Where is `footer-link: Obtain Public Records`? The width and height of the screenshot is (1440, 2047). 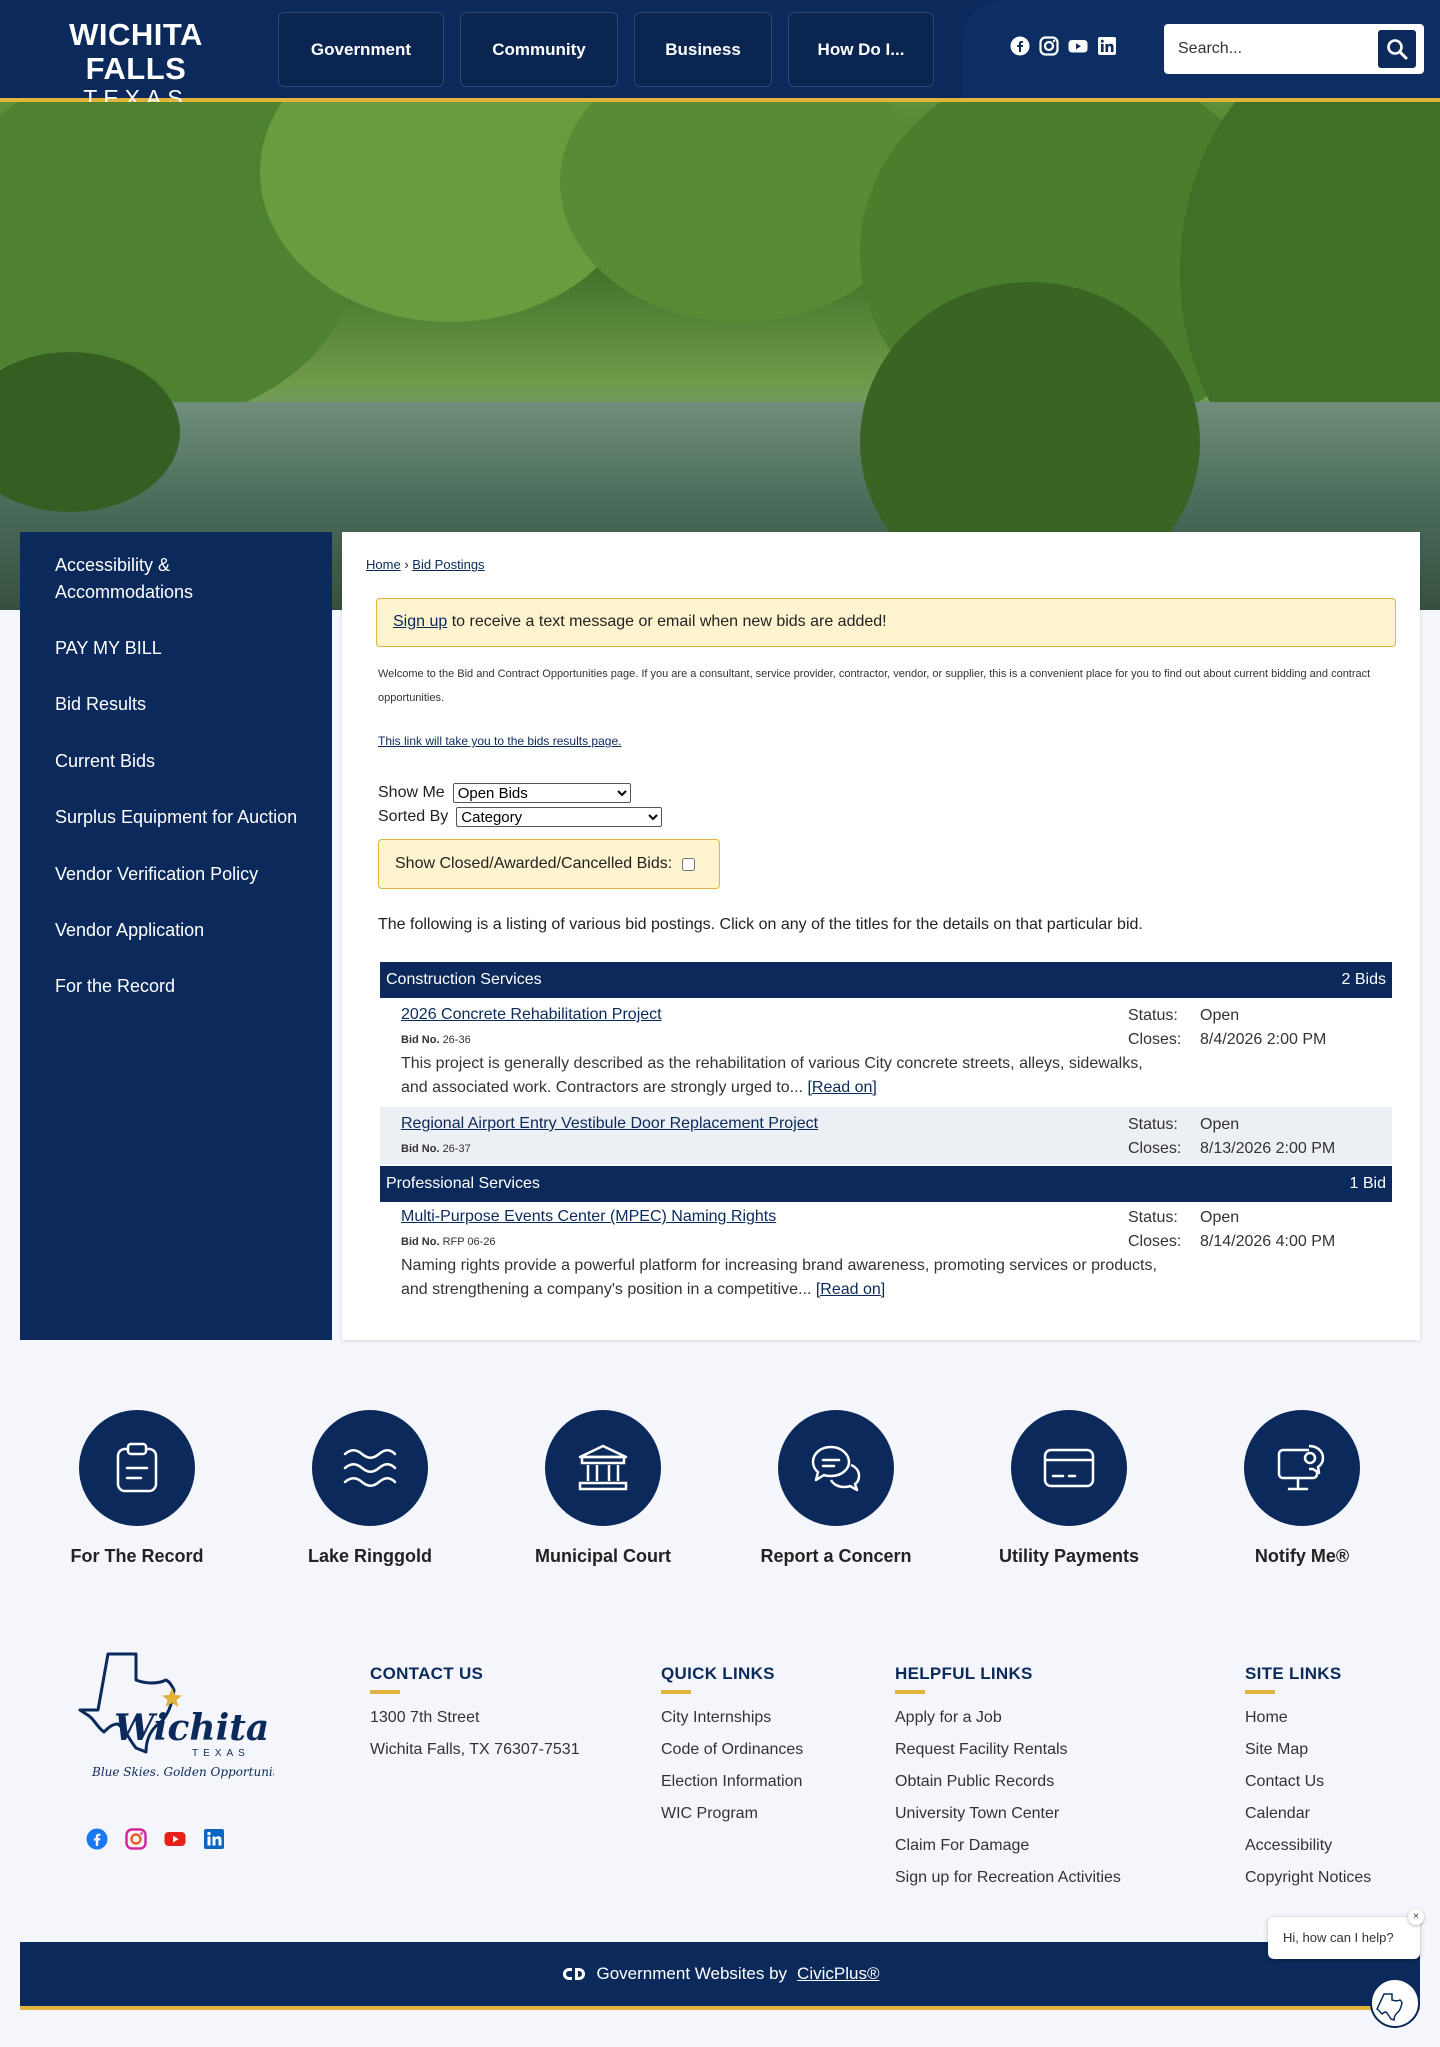 footer-link: Obtain Public Records is located at coordinates (1008, 1782).